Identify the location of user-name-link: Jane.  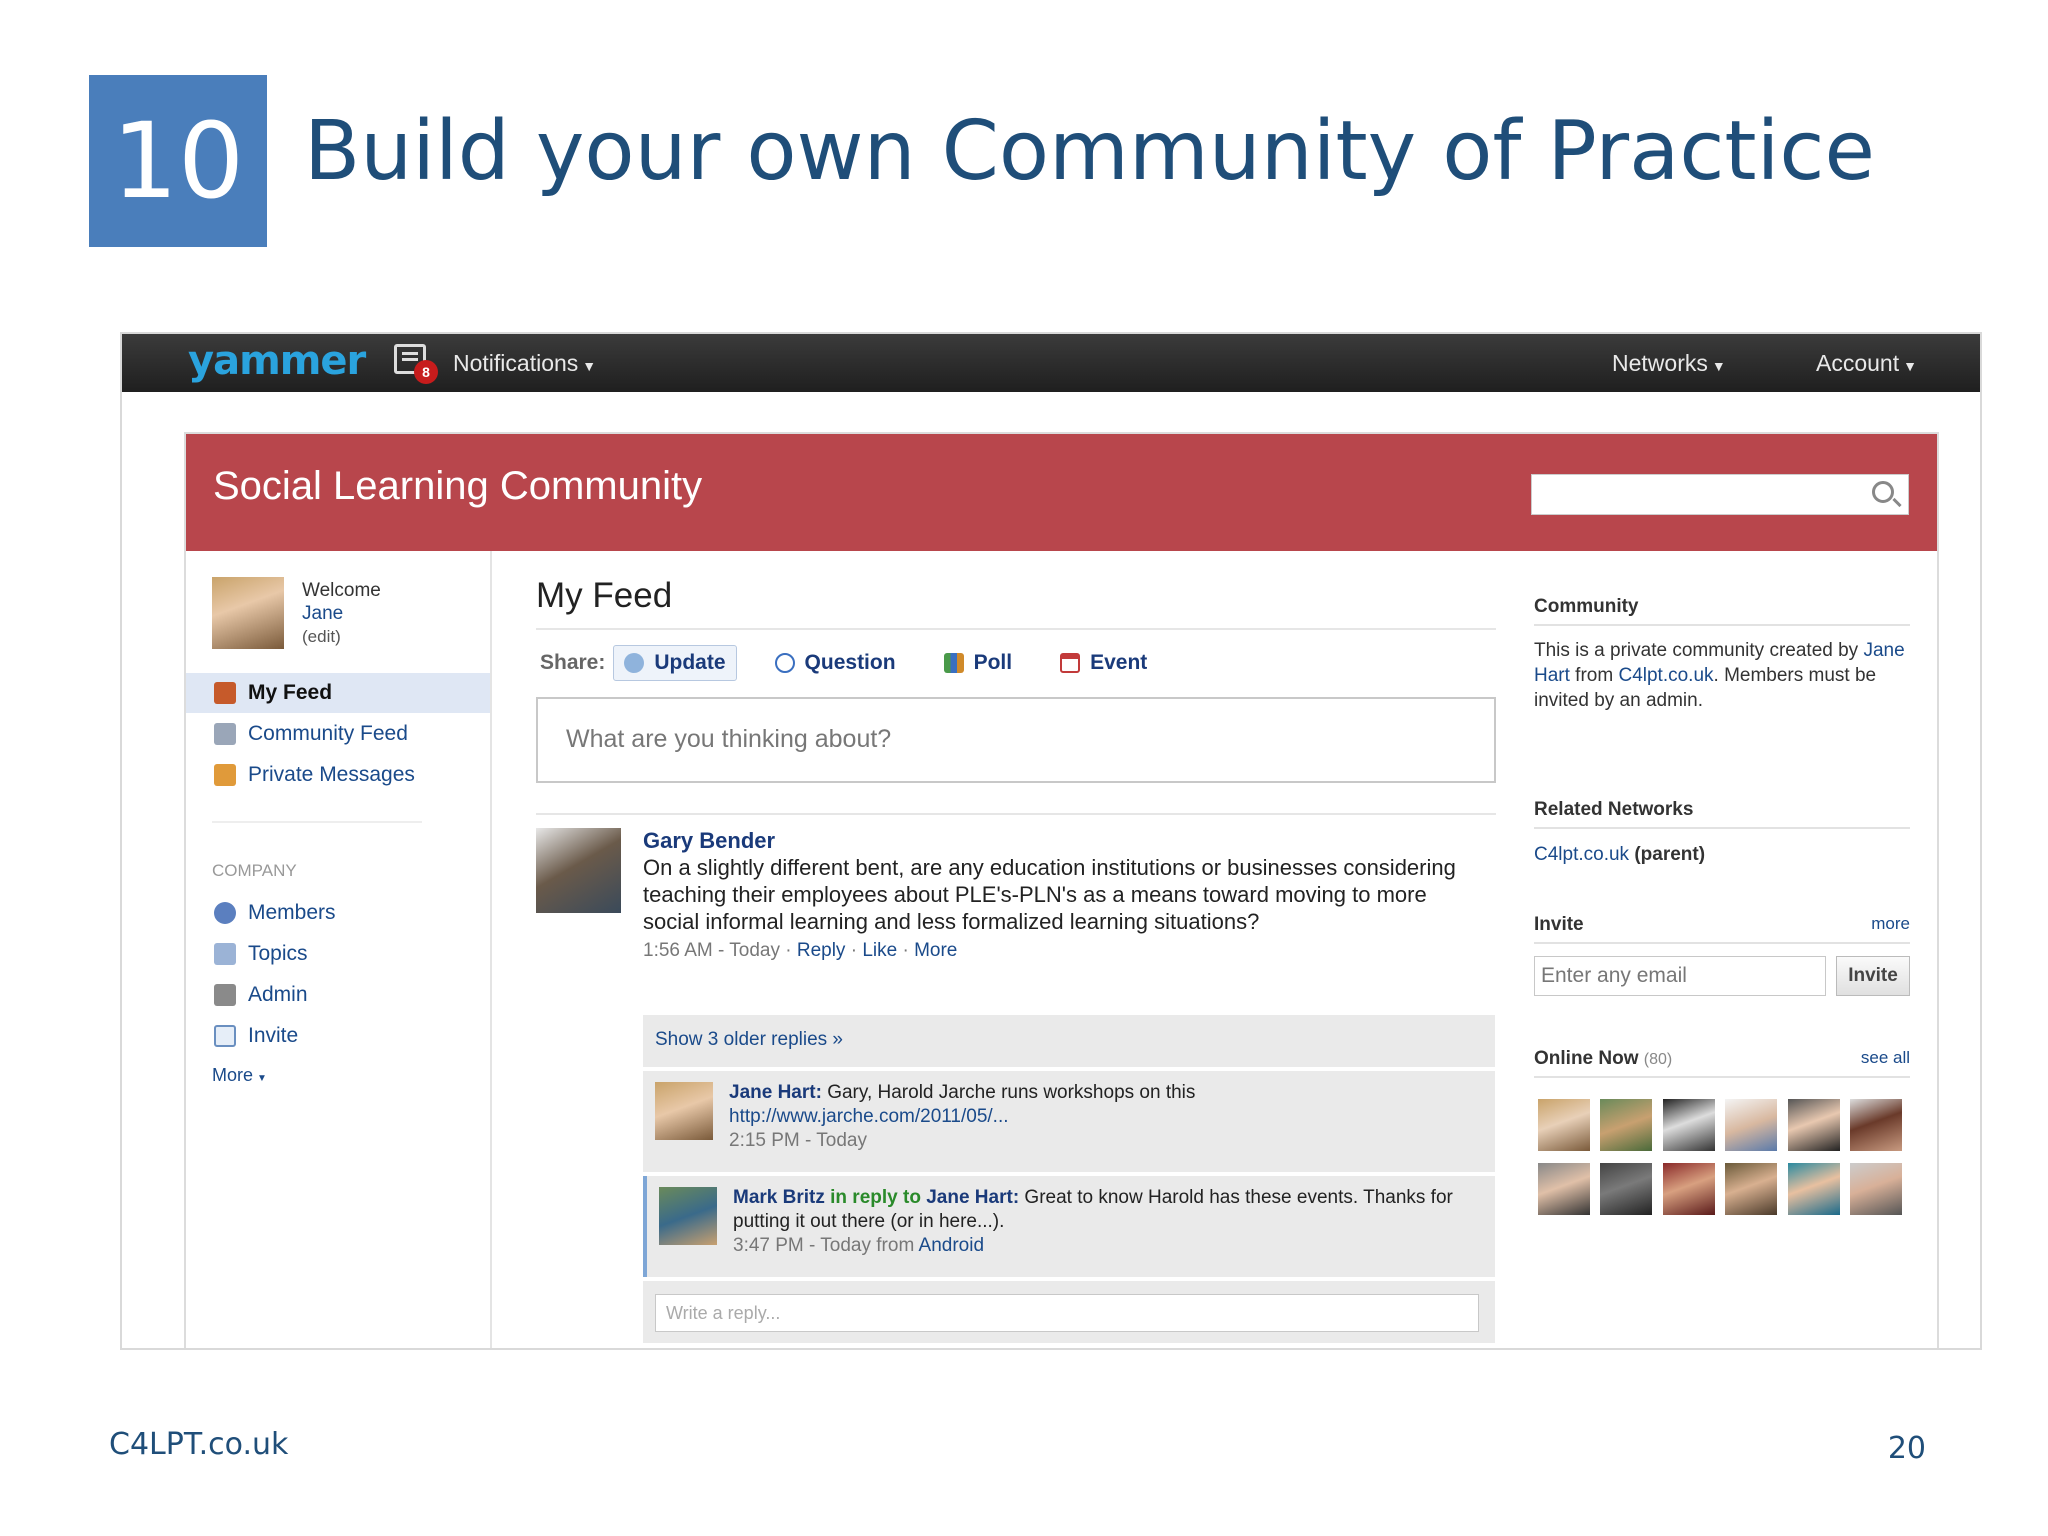
(341, 613).